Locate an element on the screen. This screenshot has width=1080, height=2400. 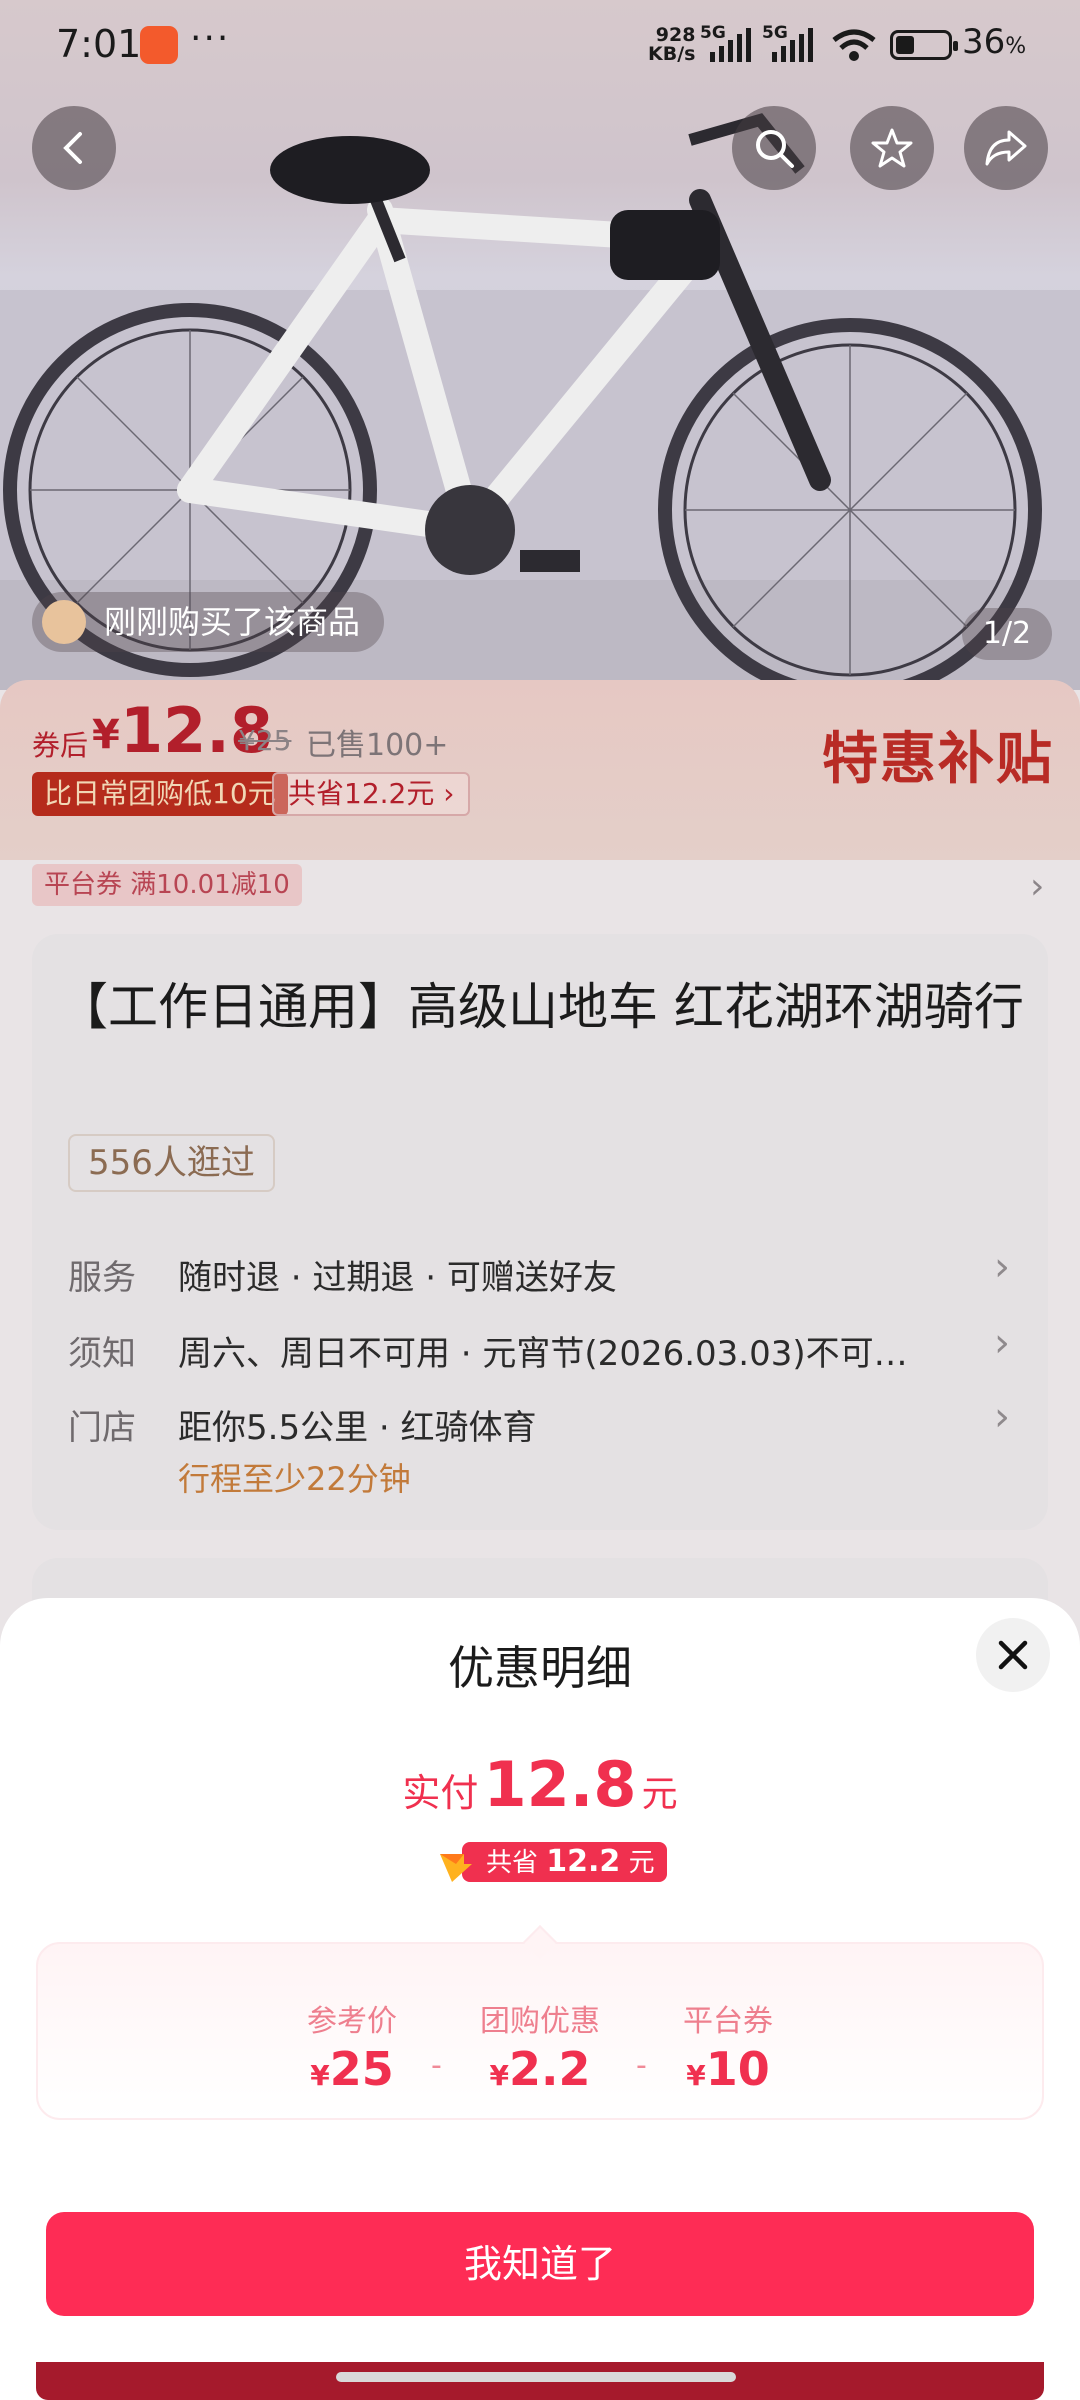
recent-buyer-text: 刚刚购买了该商品 is located at coordinates (232, 622).